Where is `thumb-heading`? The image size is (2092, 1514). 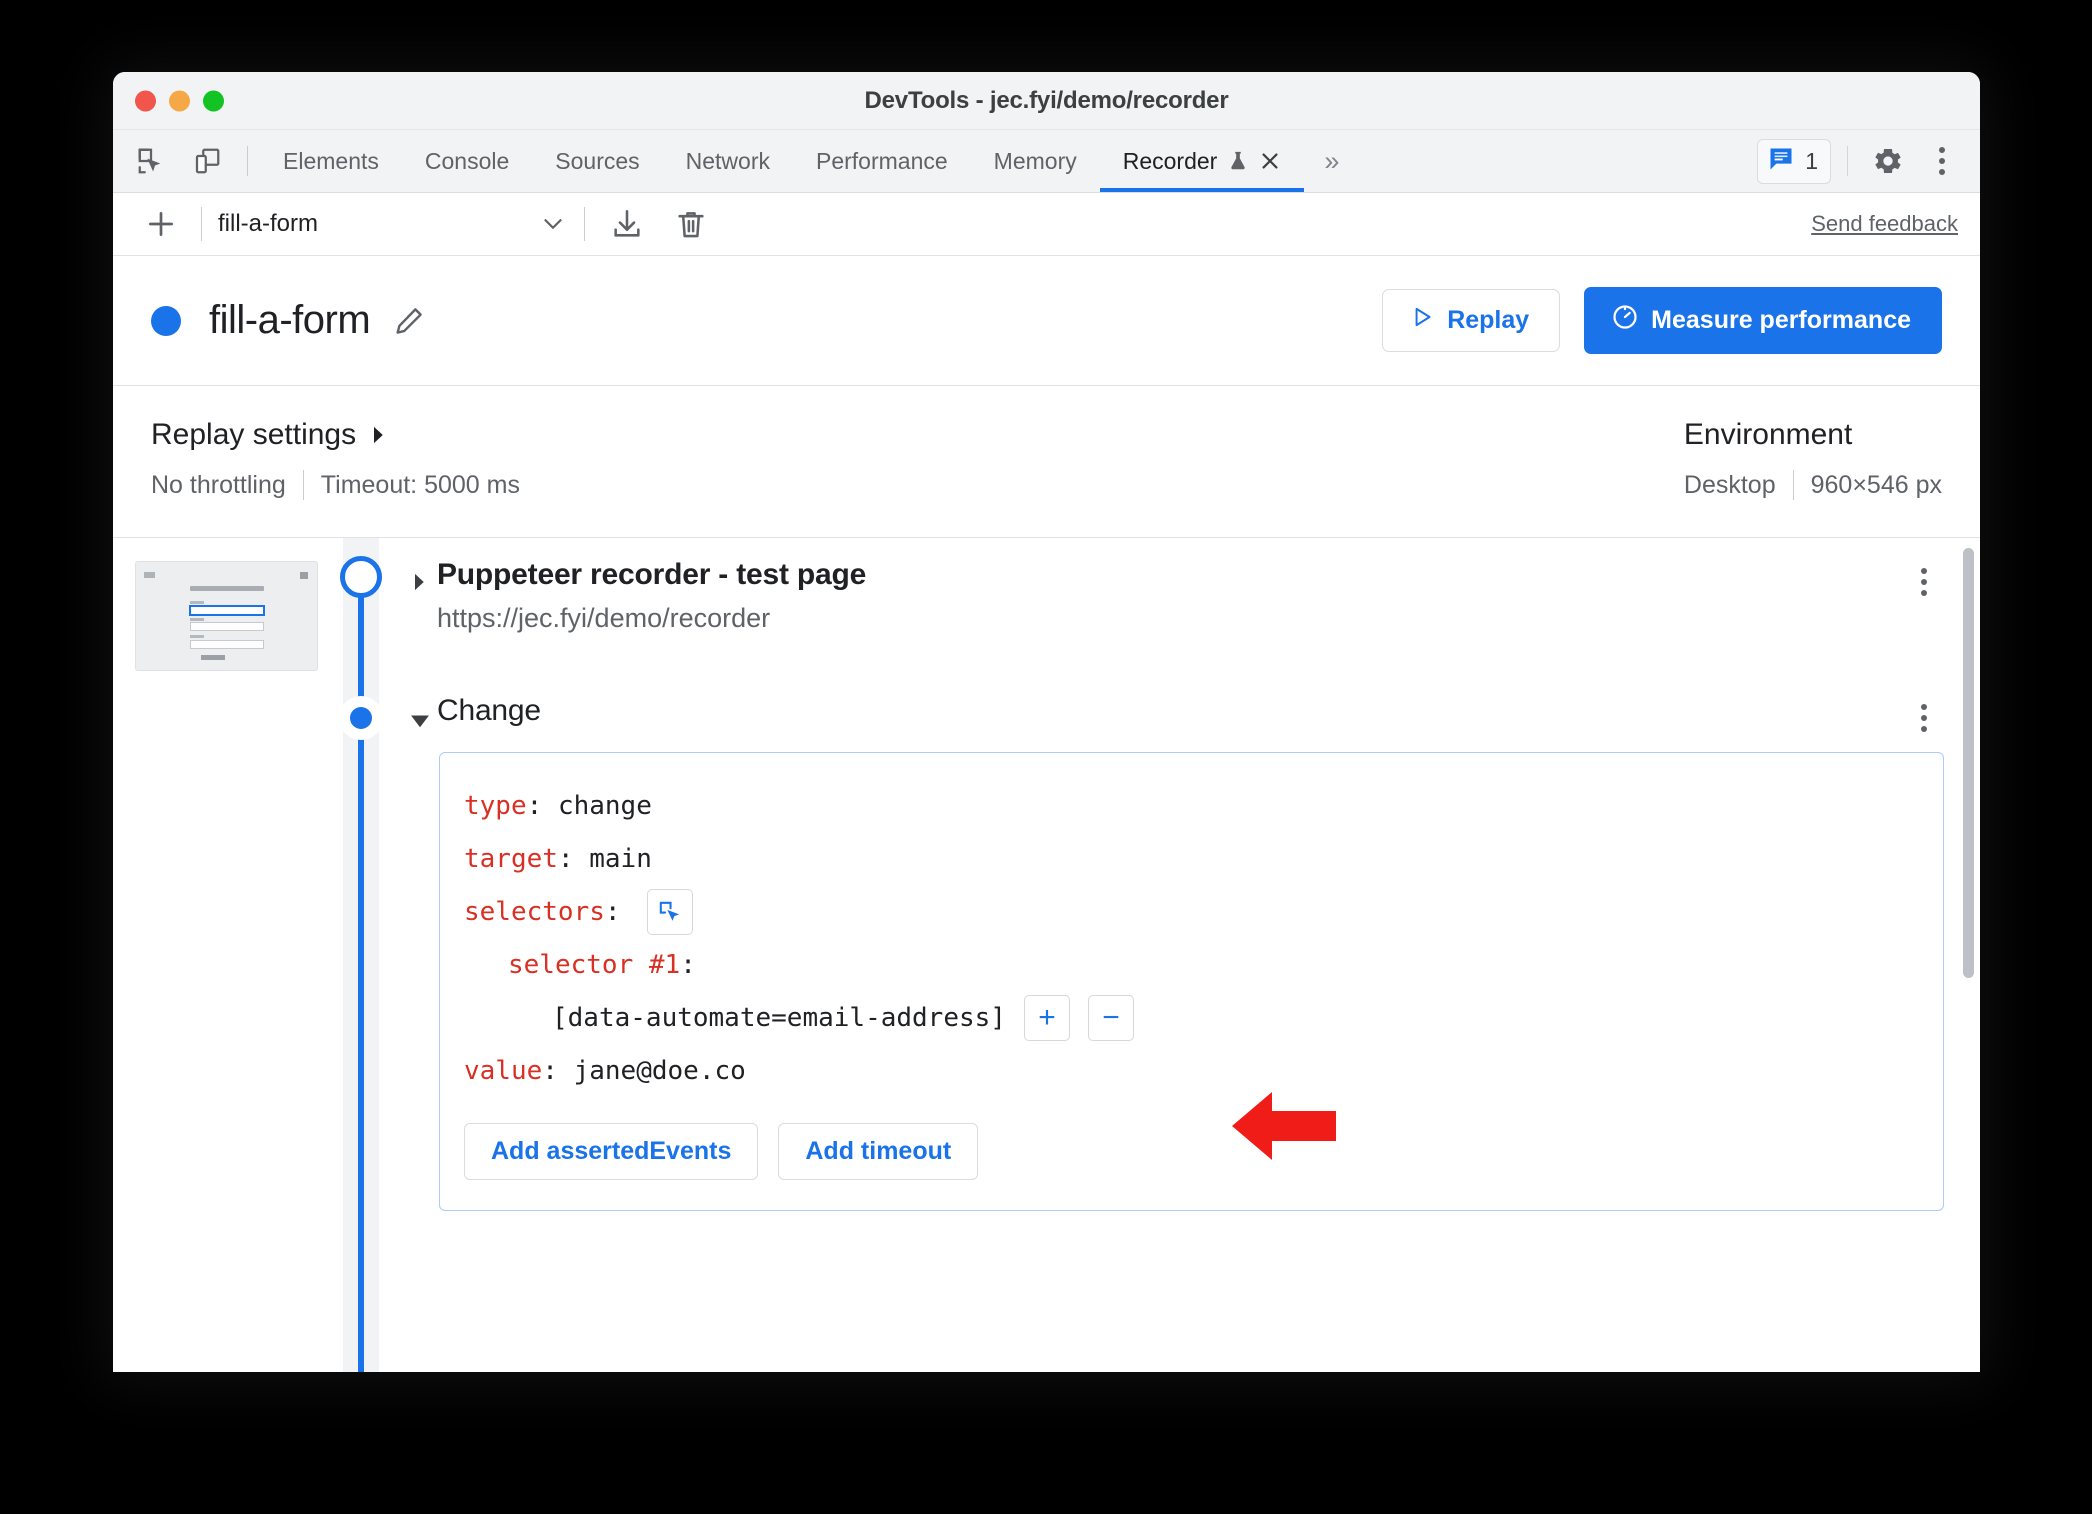
thumb-heading is located at coordinates (226, 588).